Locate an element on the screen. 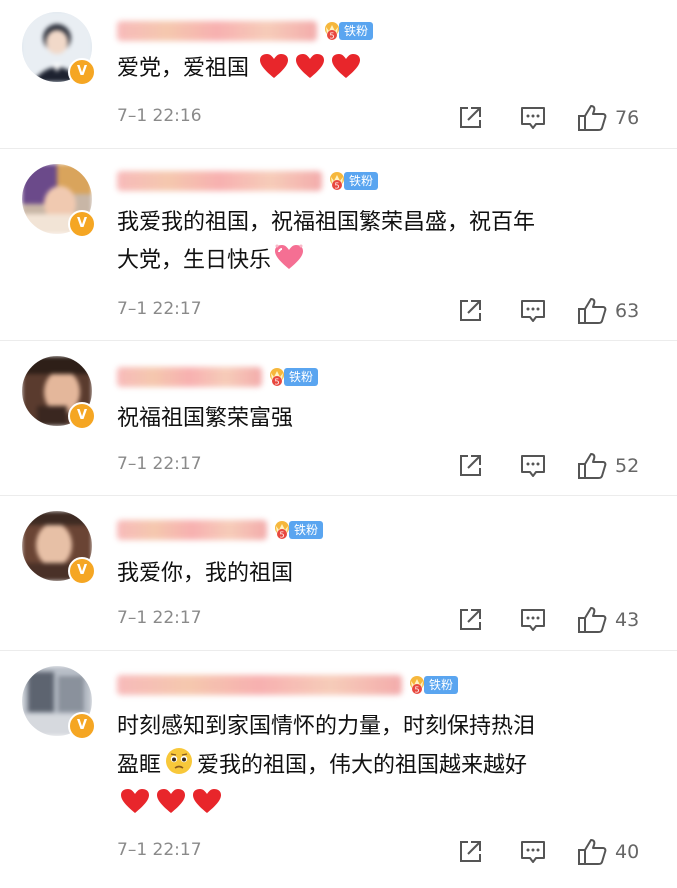 The width and height of the screenshot is (677, 888). comment-actions: 76 is located at coordinates (567, 118).